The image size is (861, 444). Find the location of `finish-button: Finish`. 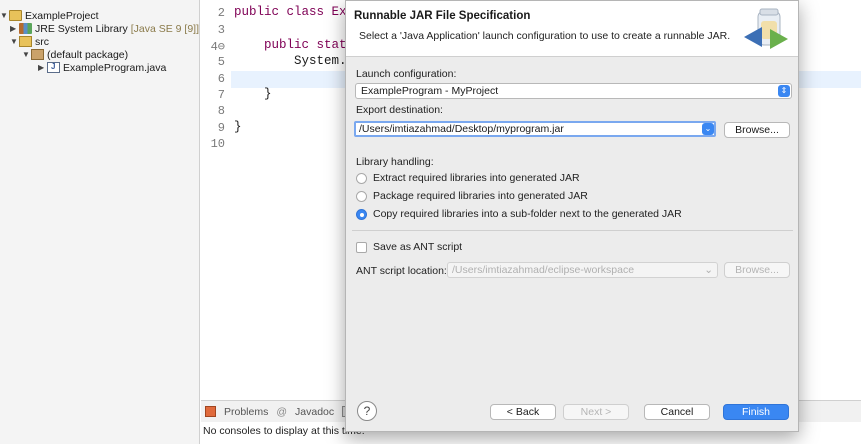

finish-button: Finish is located at coordinates (756, 412).